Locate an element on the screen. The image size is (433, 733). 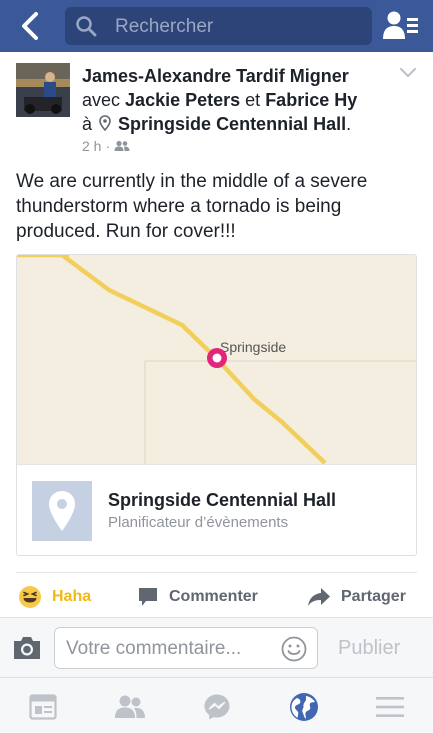
share-label: Partager is located at coordinates (373, 596).